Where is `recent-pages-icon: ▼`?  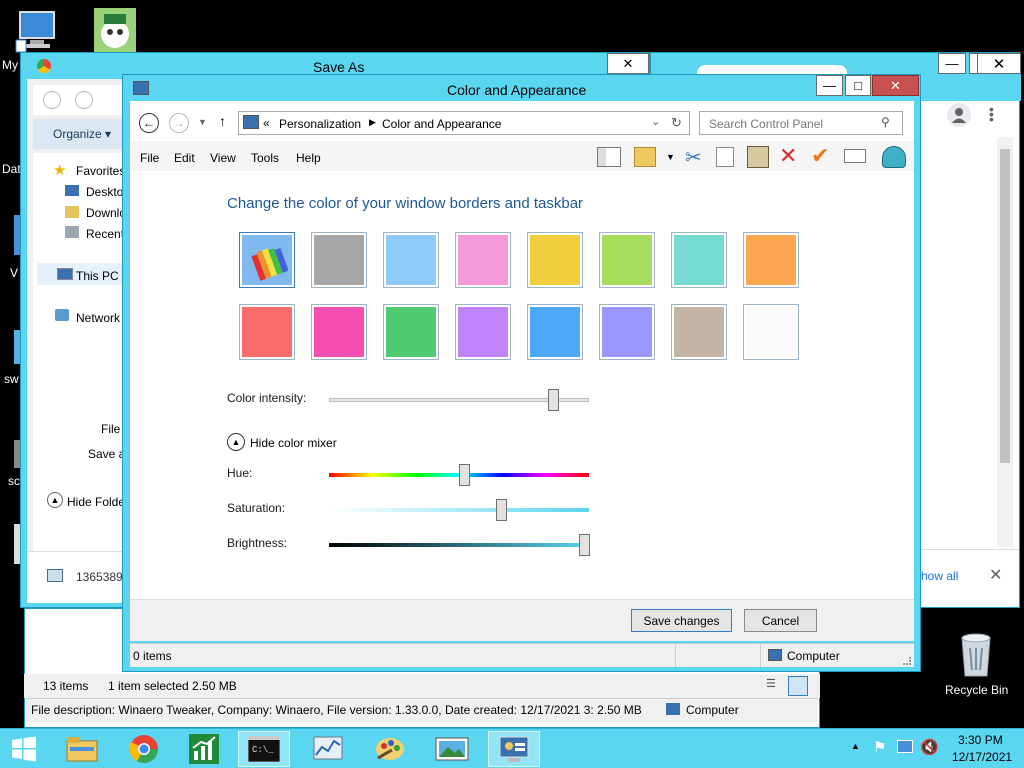 recent-pages-icon: ▼ is located at coordinates (202, 122).